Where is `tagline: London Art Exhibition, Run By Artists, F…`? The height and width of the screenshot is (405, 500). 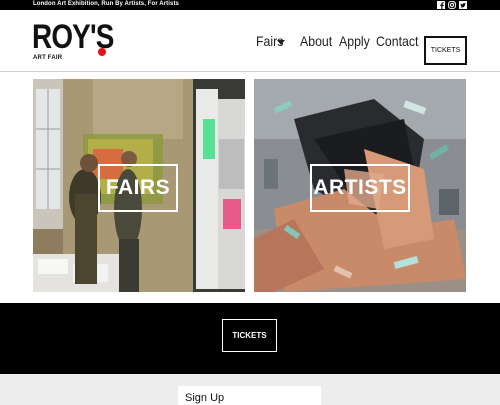
tagline: London Art Exhibition, Run By Artists, F… is located at coordinates (106, 4).